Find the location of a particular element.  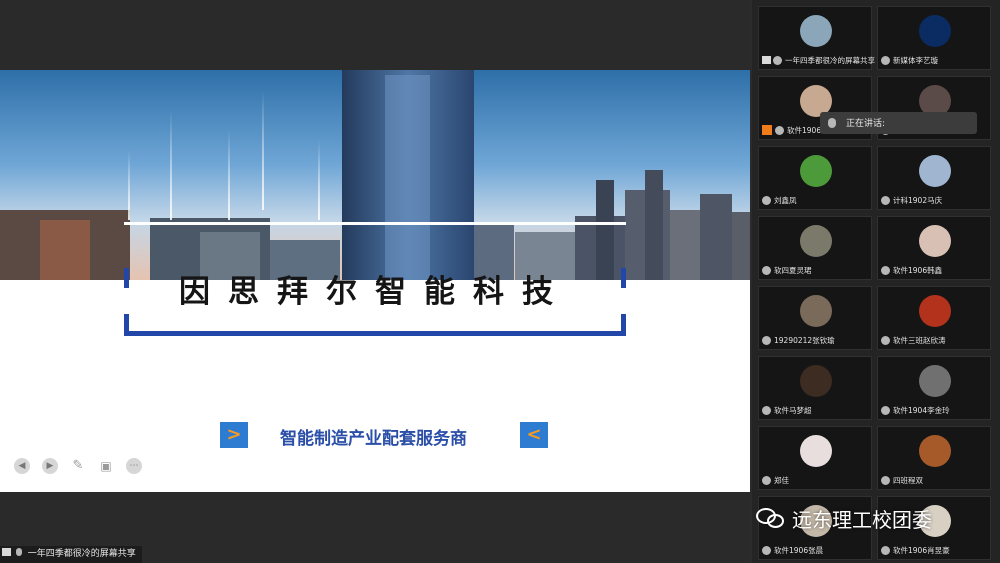

participant-tile: 计科1902马庆 is located at coordinates (934, 178).